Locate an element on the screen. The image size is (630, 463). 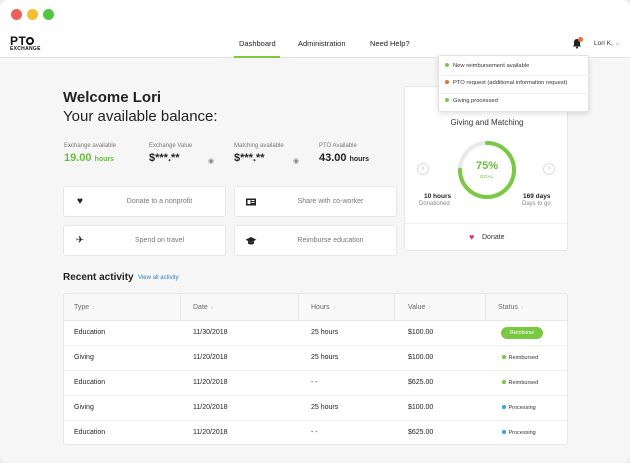
balance-heading: Your available balance: is located at coordinates (140, 116).